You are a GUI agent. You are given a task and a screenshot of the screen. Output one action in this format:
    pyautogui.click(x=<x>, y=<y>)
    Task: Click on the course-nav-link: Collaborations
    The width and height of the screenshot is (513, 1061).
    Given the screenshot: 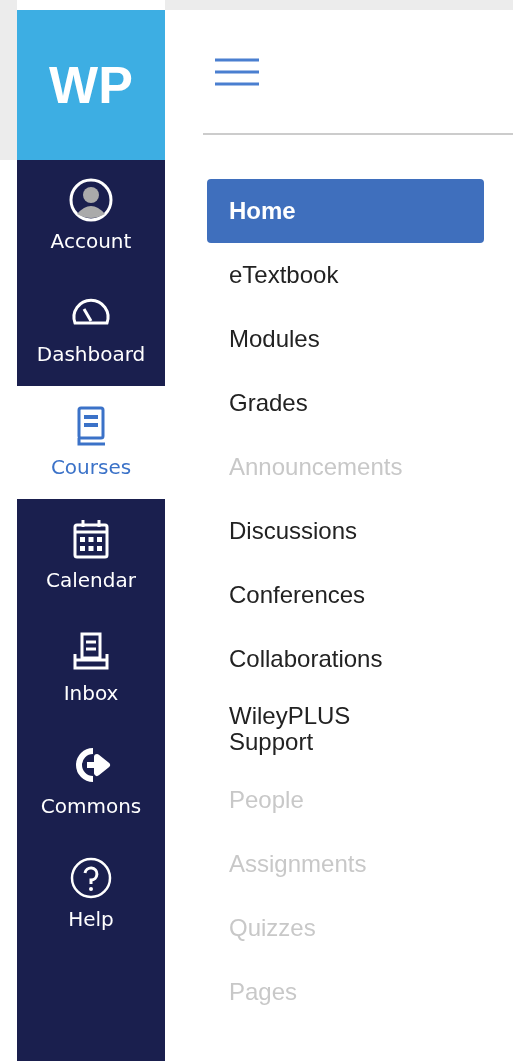 What is the action you would take?
    pyautogui.click(x=345, y=659)
    